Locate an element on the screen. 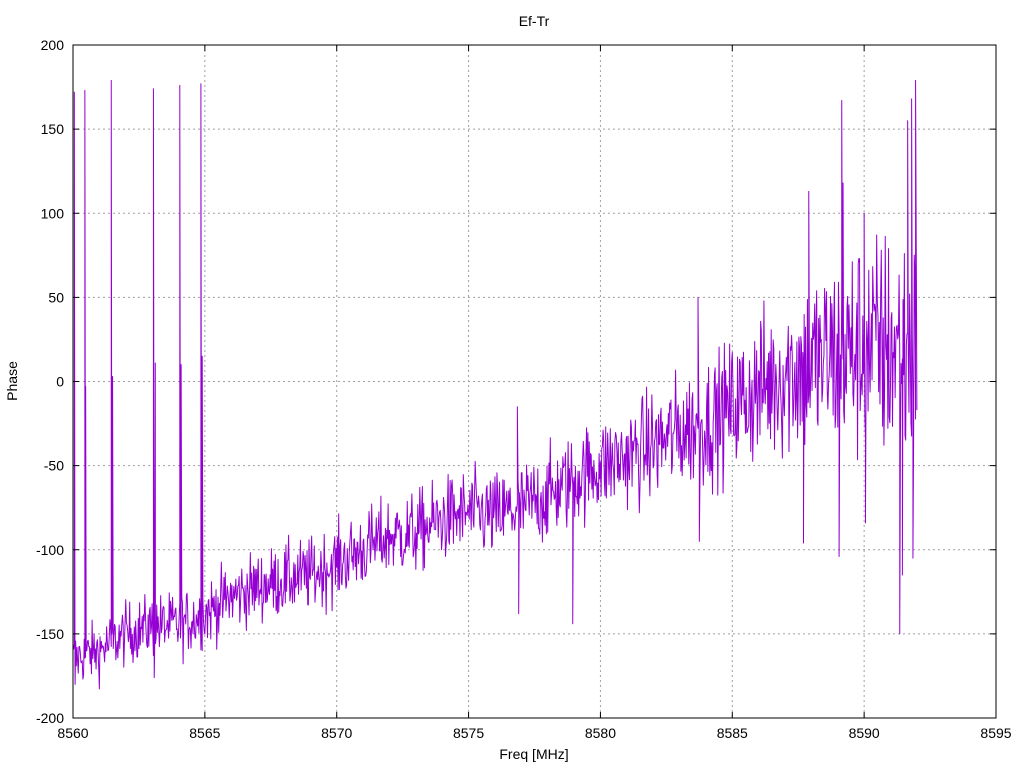 This screenshot has height=768, width=1024. y-tick-label: -100 is located at coordinates (50, 550).